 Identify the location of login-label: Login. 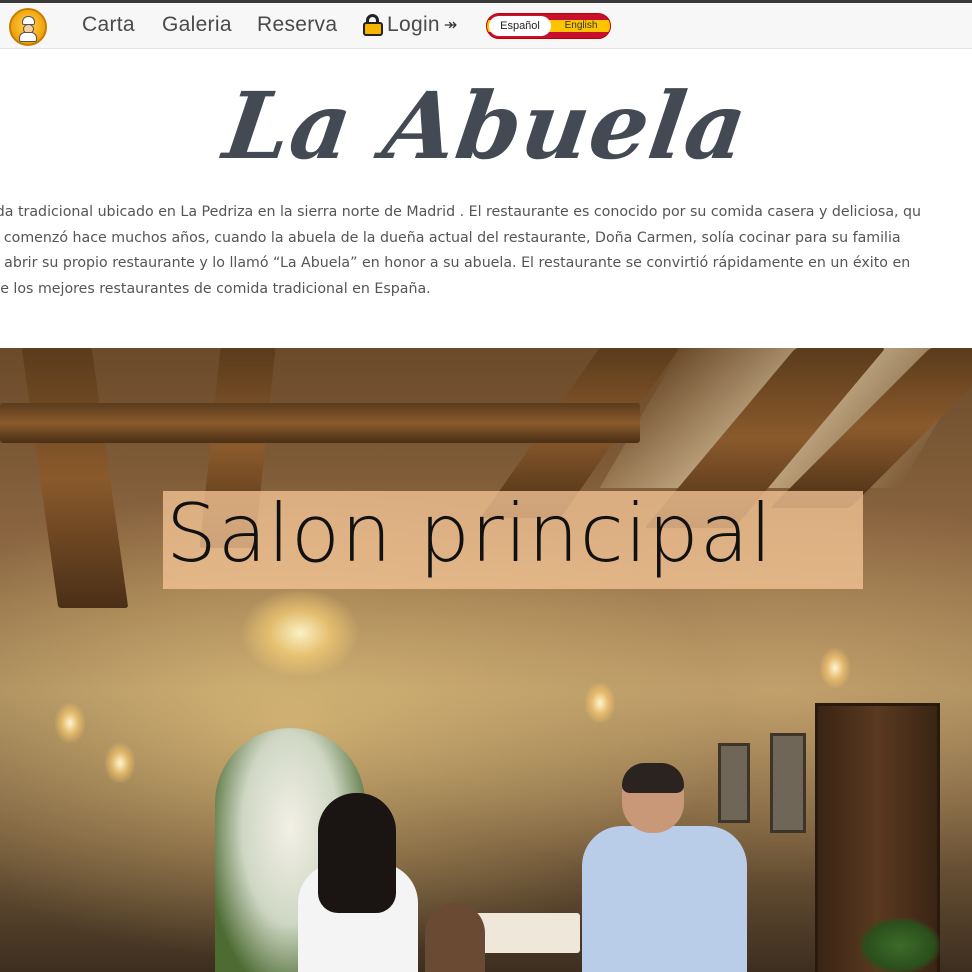
(413, 24).